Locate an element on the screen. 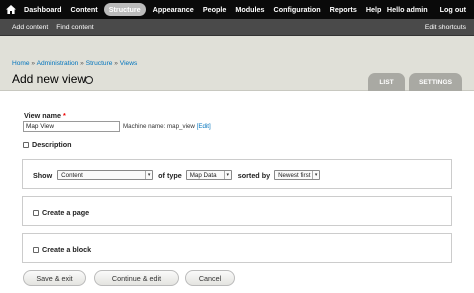  toolbar-user: Hello admin Log out is located at coordinates (420, 9).